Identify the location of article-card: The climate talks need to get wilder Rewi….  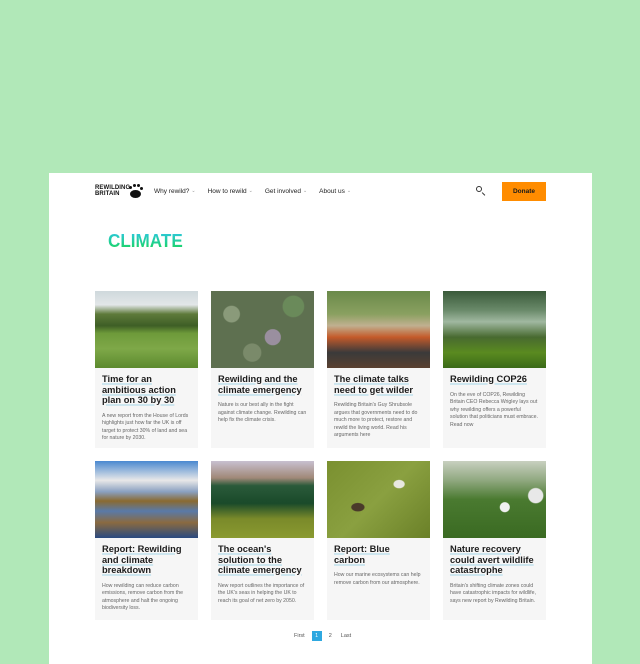
(378, 369).